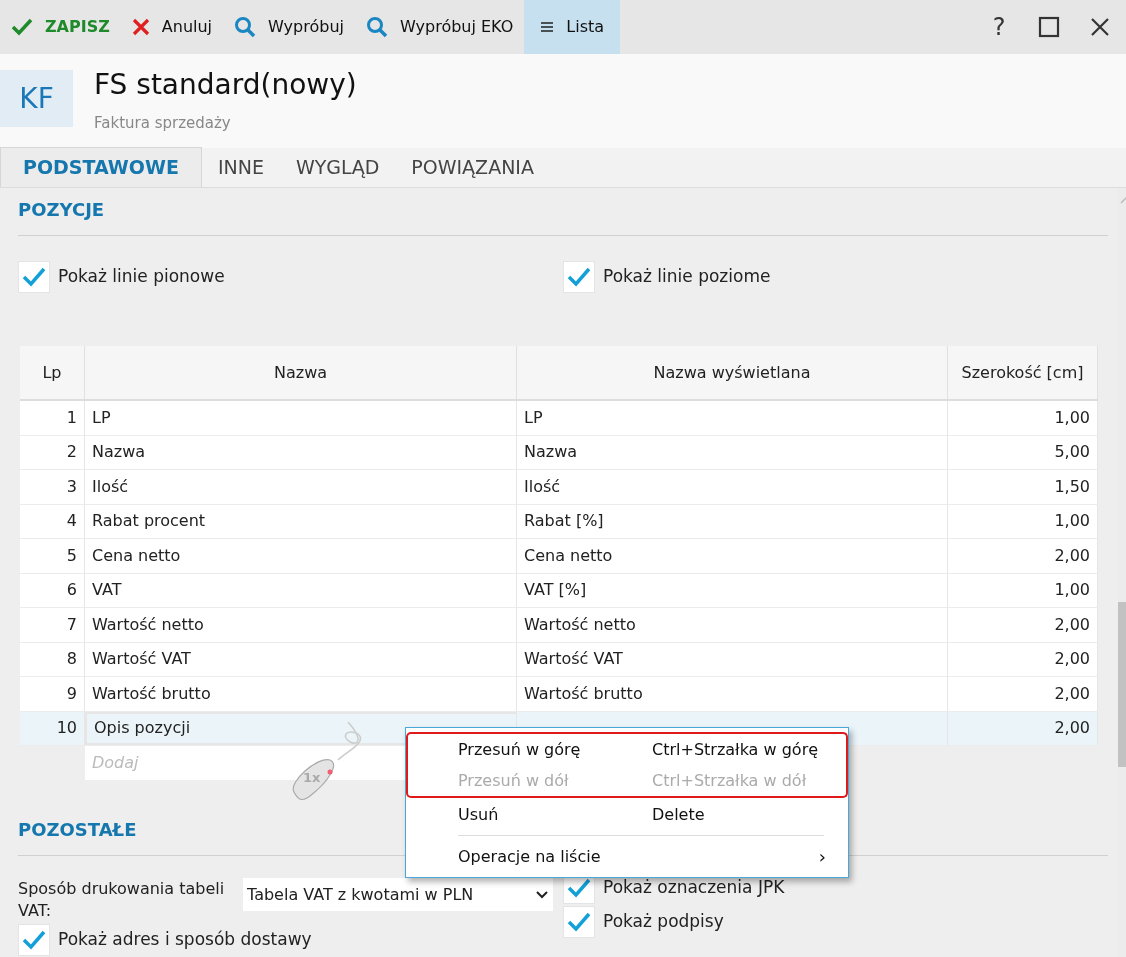 The height and width of the screenshot is (957, 1126). Describe the element at coordinates (694, 888) in the screenshot. I see `checkbox-label: Pokaż oznaczenia JPK` at that location.